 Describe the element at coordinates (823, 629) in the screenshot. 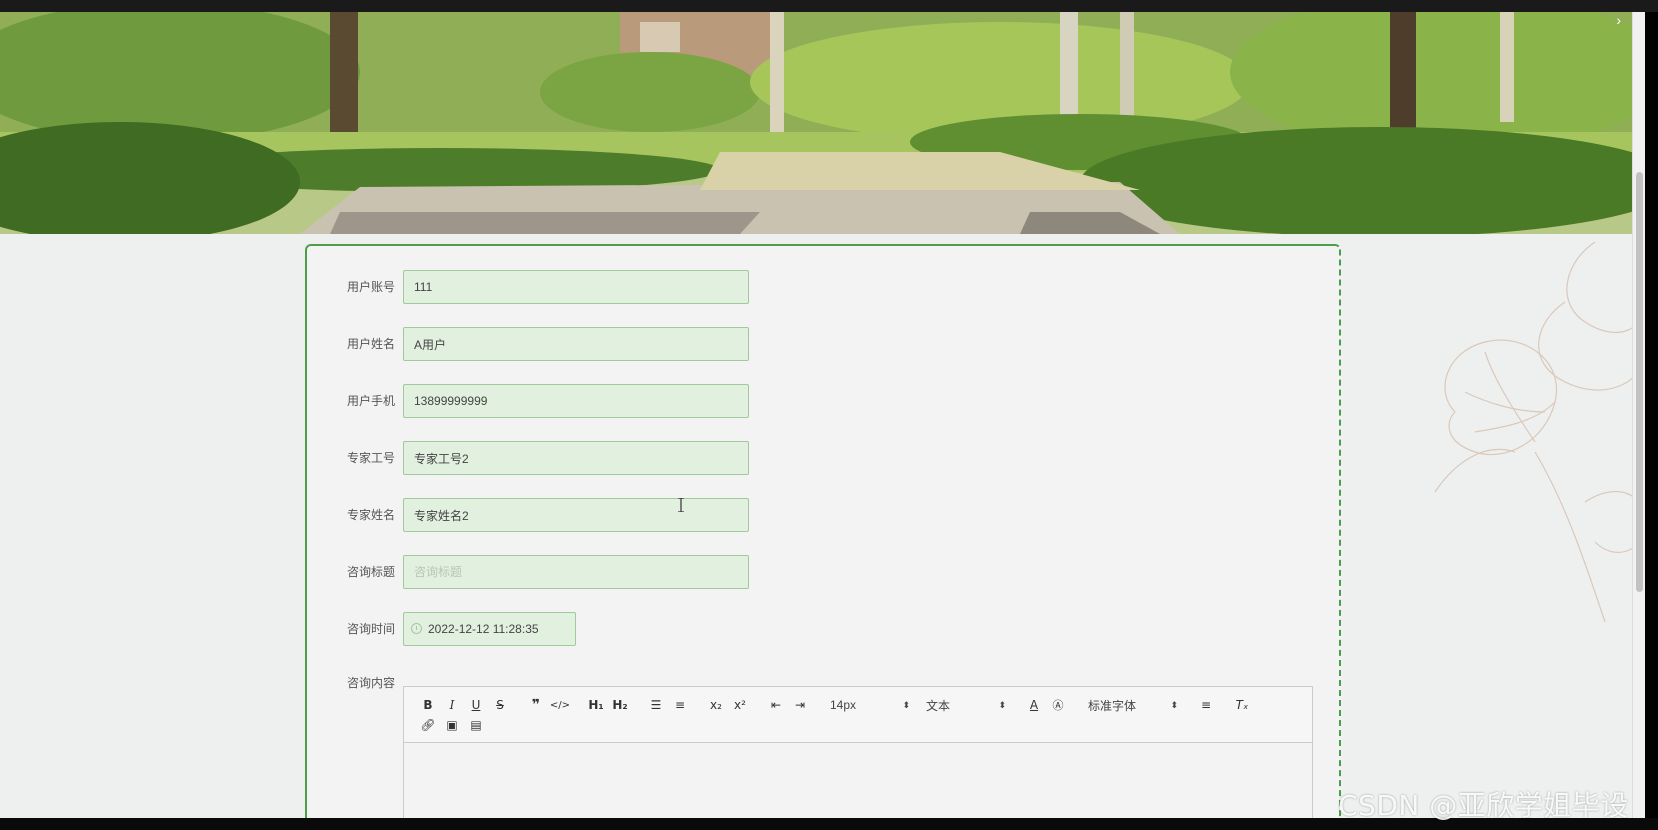

I see `form-row-consult-time: 咨询时间` at that location.